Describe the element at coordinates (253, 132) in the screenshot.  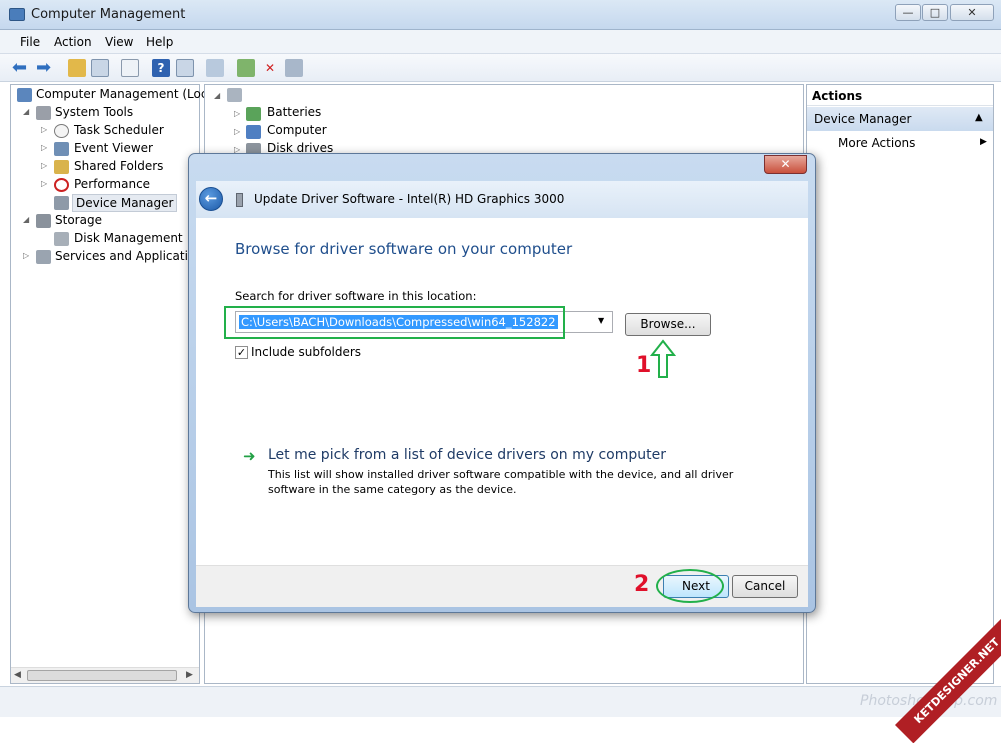
I see `monitor-icon` at that location.